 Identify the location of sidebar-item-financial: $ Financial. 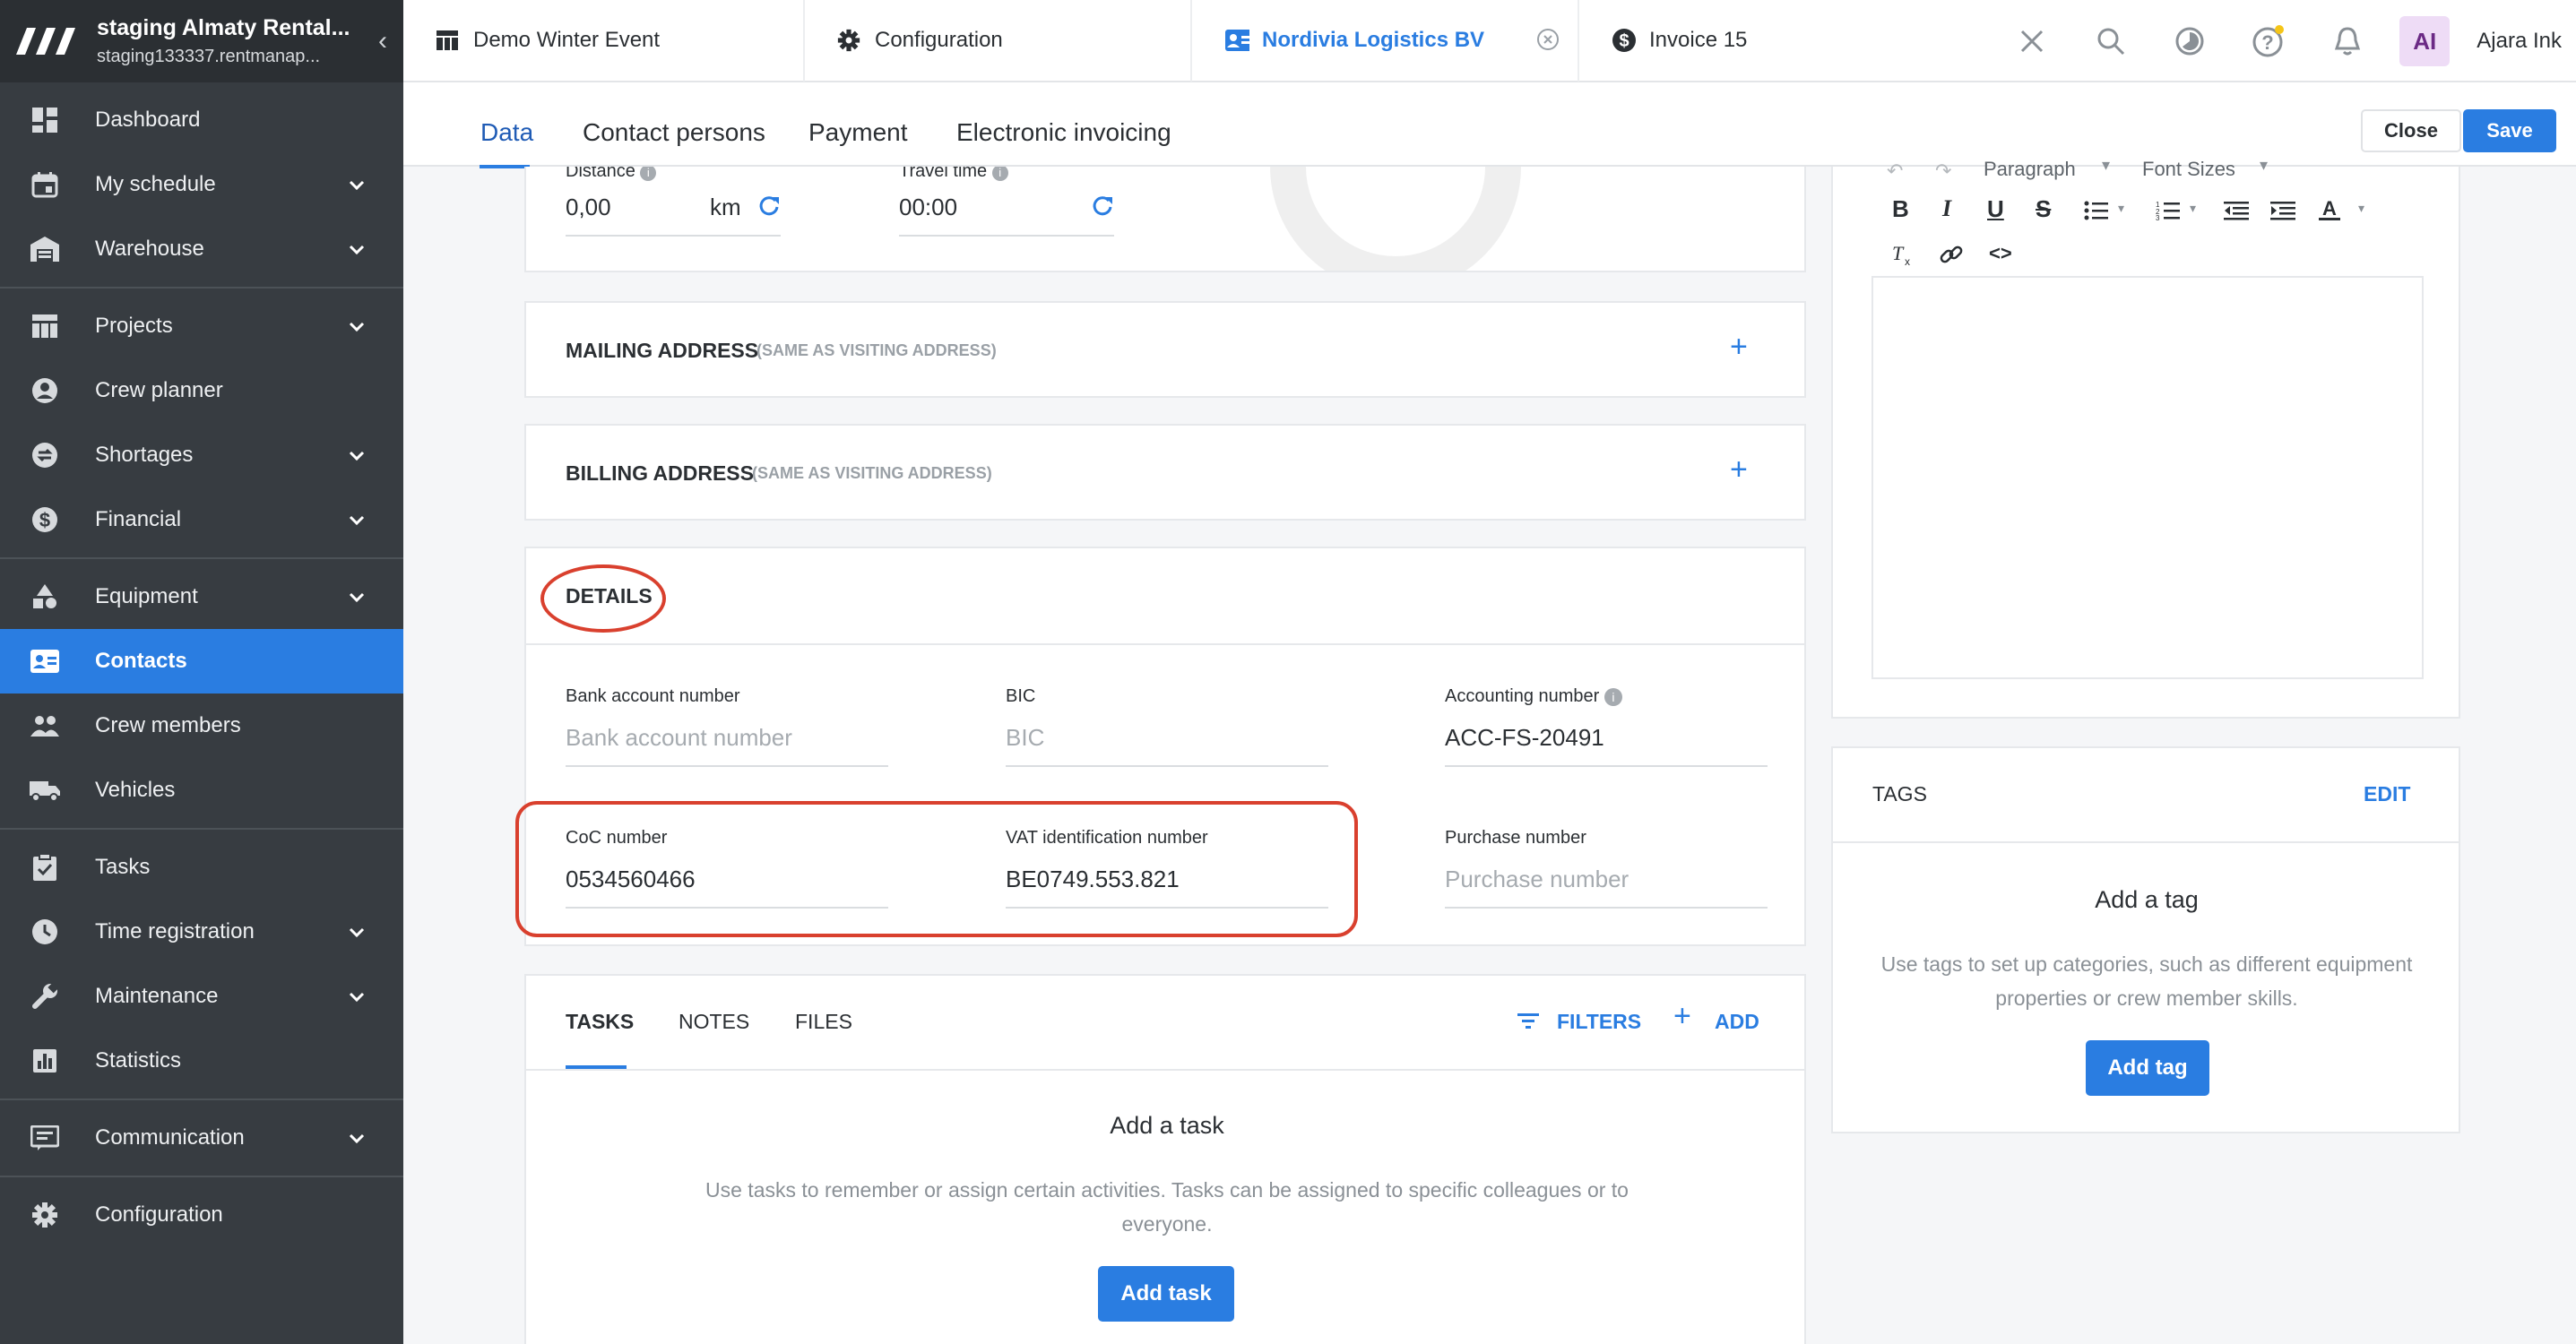
(201, 519).